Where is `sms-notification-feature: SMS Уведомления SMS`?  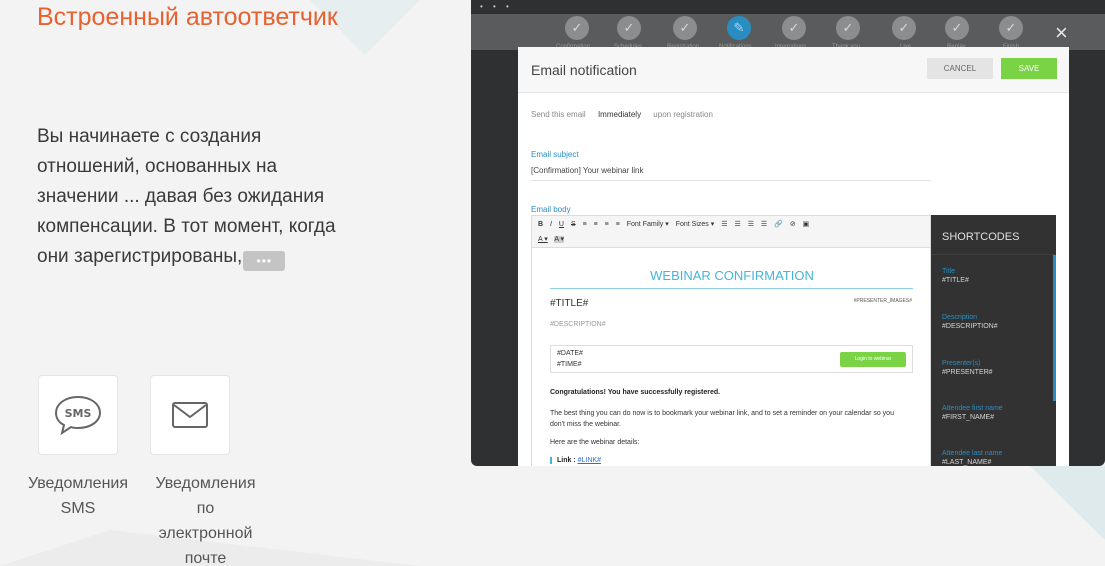 sms-notification-feature: SMS Уведомления SMS is located at coordinates (81, 448).